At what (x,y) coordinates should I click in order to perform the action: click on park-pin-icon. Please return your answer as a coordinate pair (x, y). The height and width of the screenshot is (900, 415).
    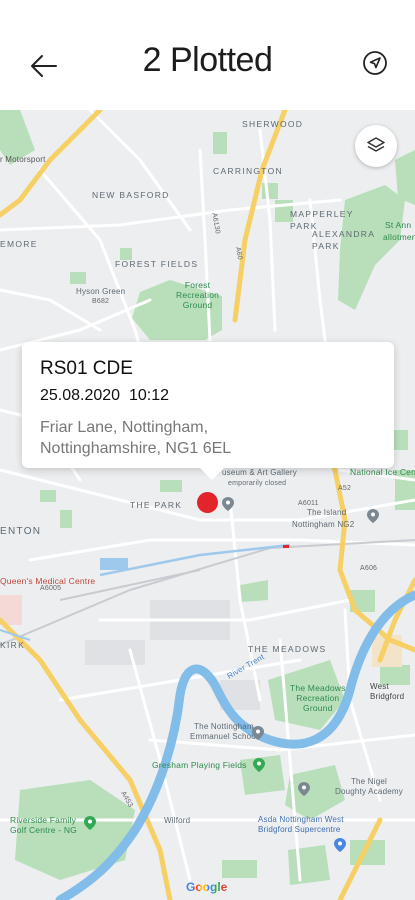
    Looking at the image, I should click on (259, 765).